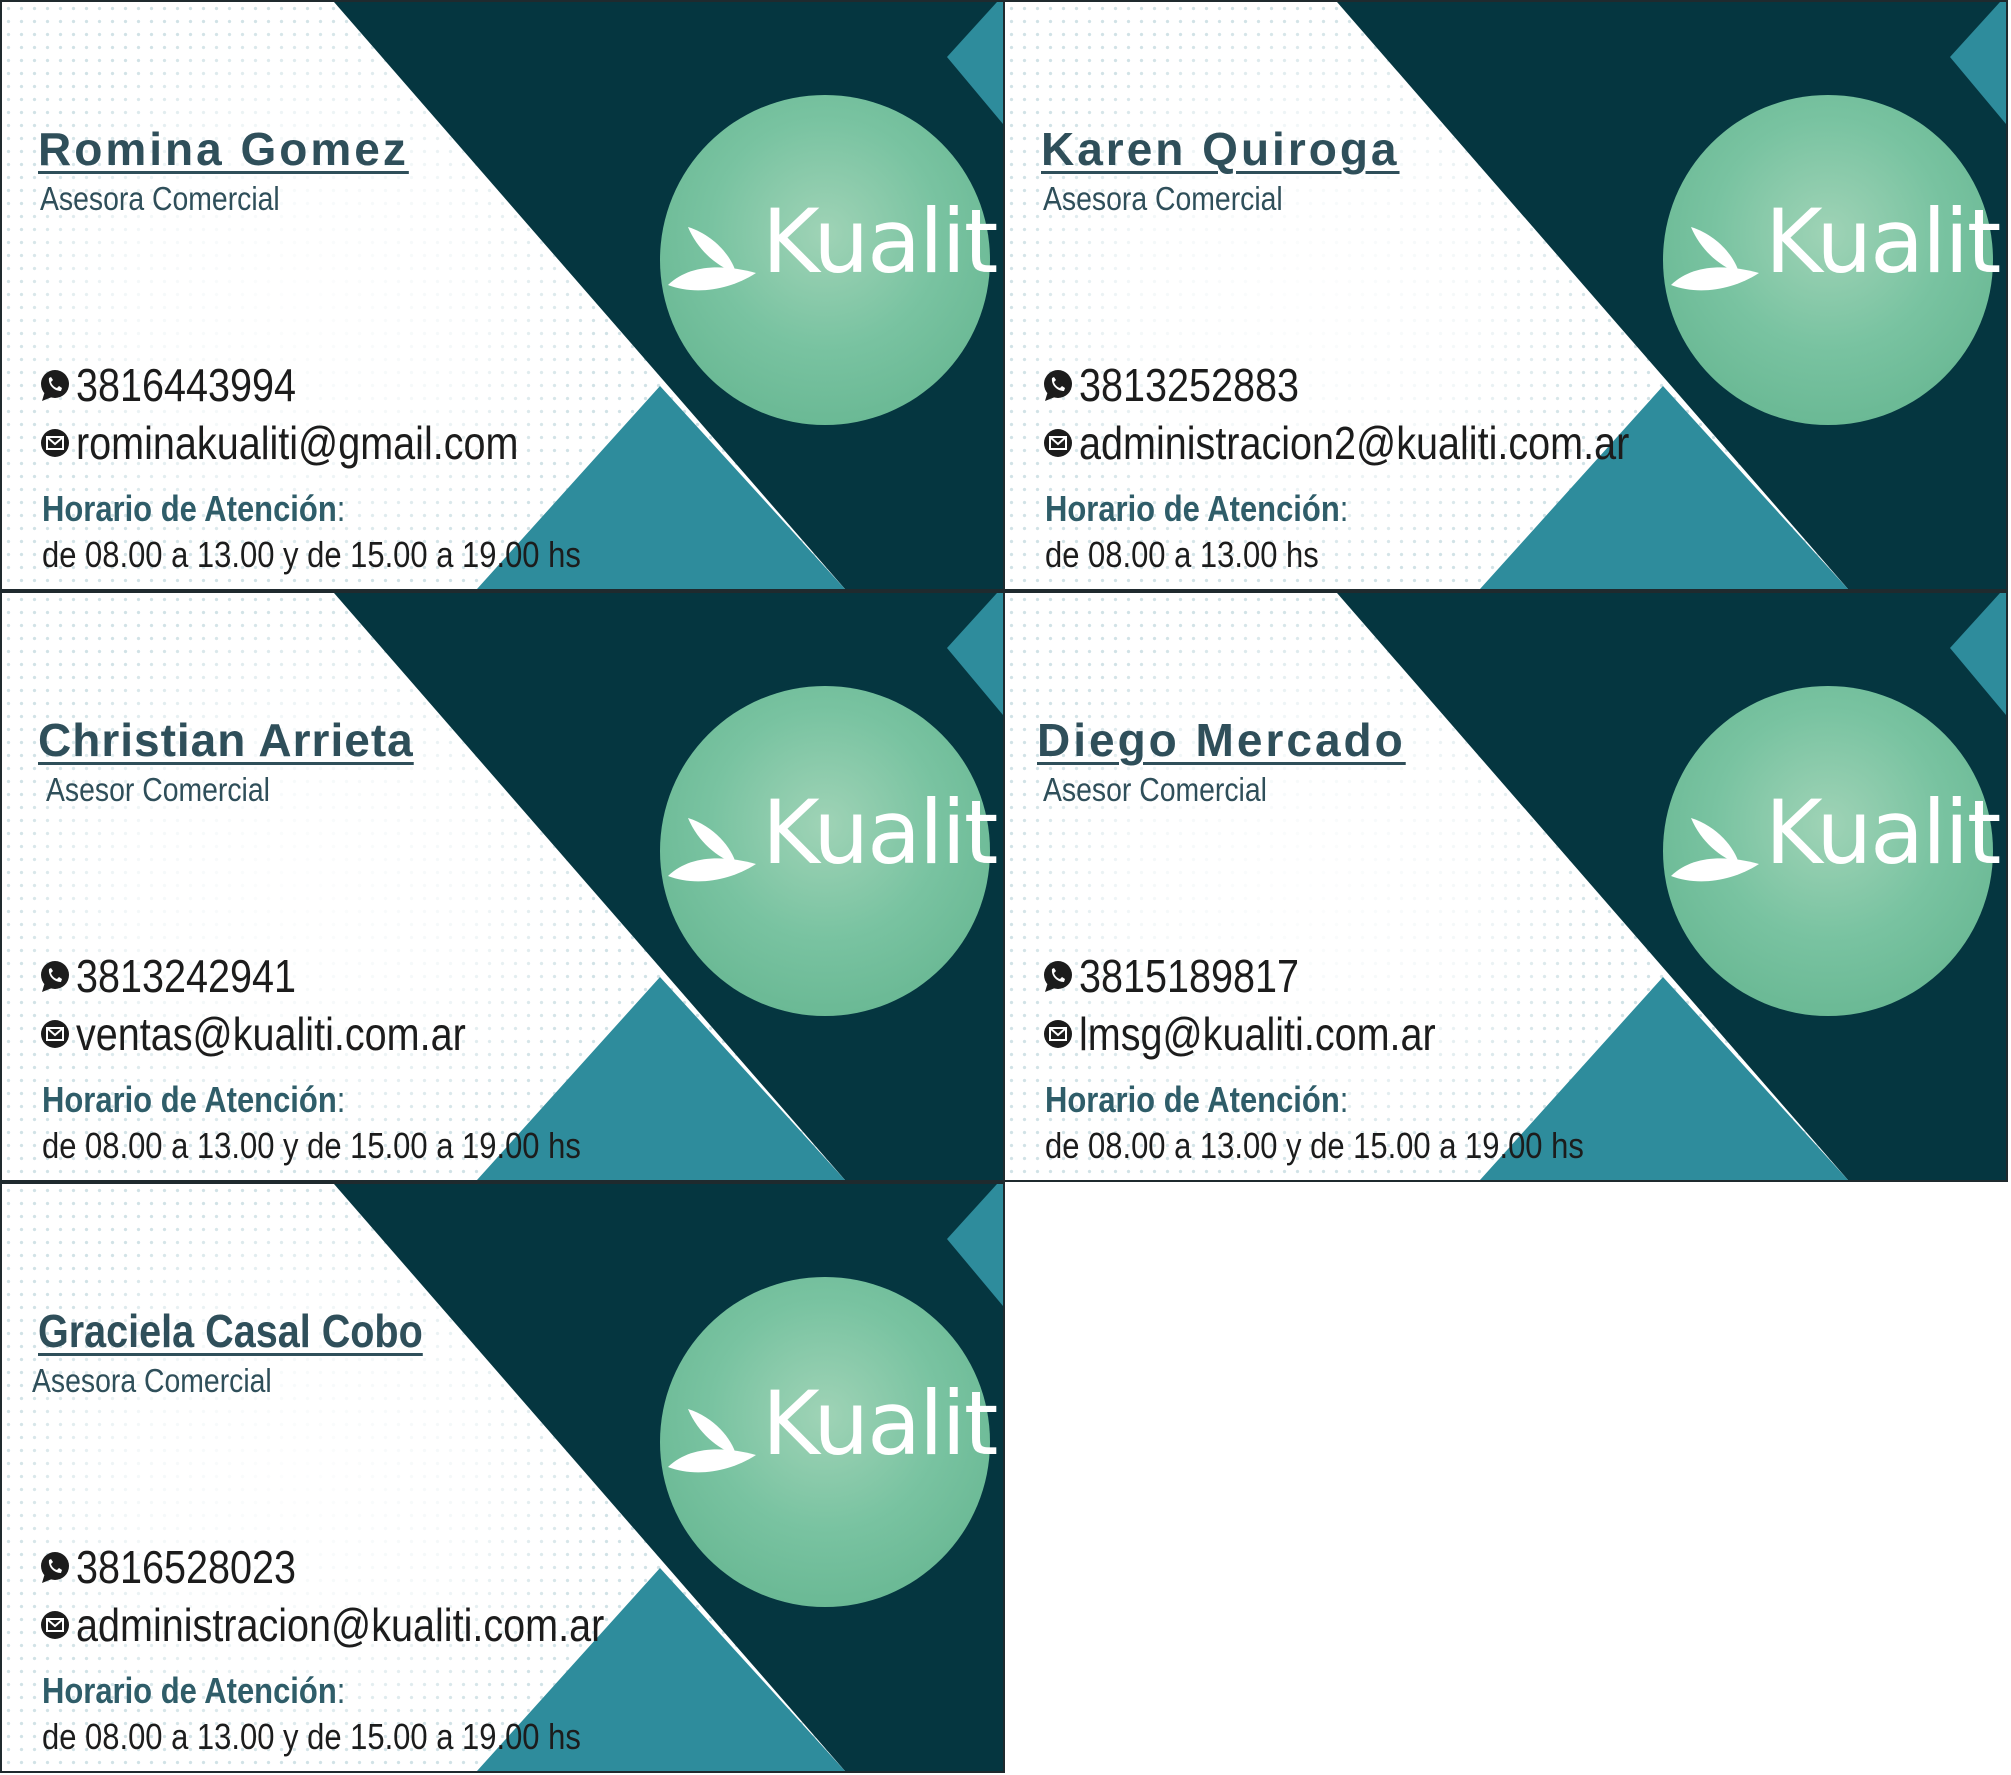 The image size is (2011, 1775). What do you see at coordinates (340, 1625) in the screenshot?
I see `email-address: administracion@kualiti.com.ar` at bounding box center [340, 1625].